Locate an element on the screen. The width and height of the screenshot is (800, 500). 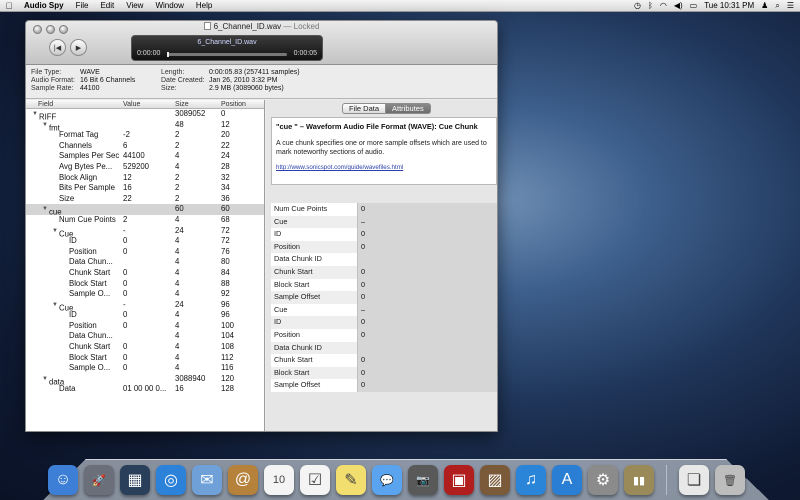
outline-row: Data Chun... 4 80 is located at coordinates (145, 262).